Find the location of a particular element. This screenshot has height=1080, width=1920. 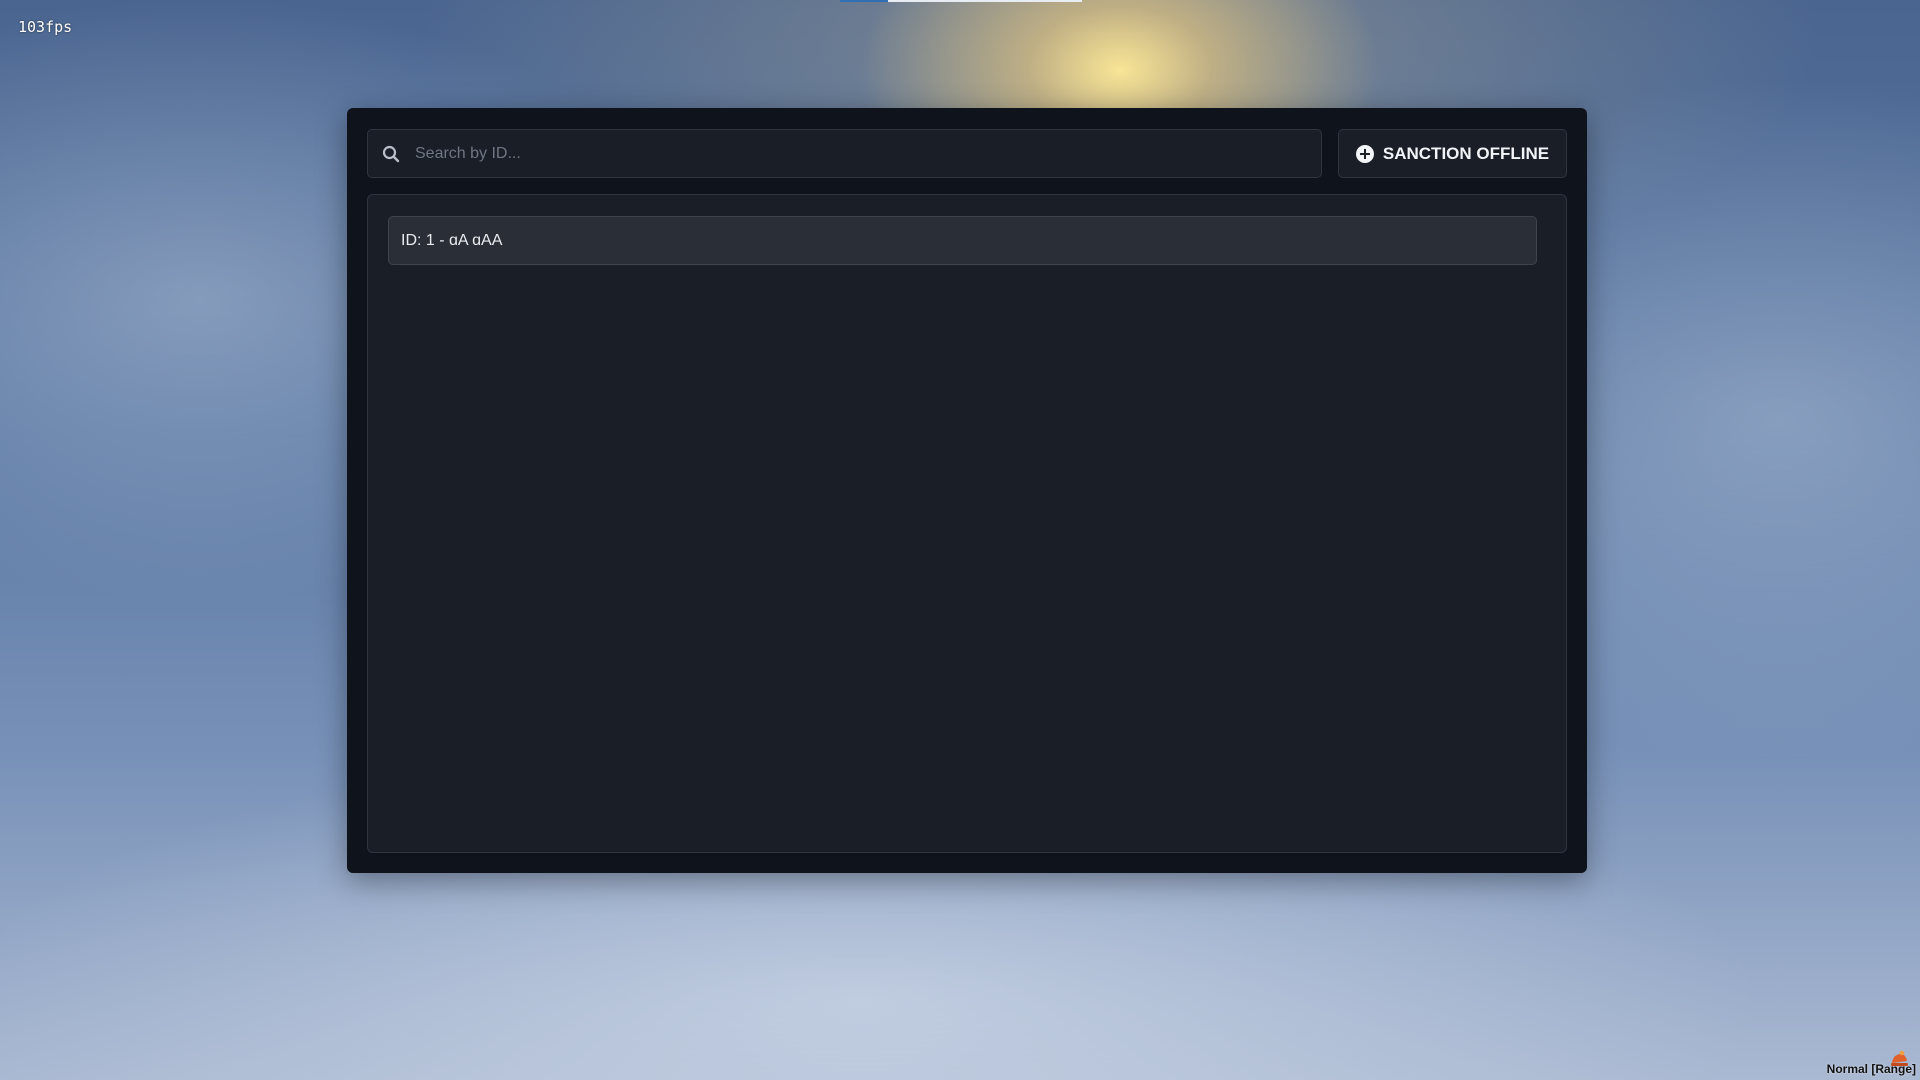

sanction-offline-button: SANCTION OFFLINE is located at coordinates (1452, 153).